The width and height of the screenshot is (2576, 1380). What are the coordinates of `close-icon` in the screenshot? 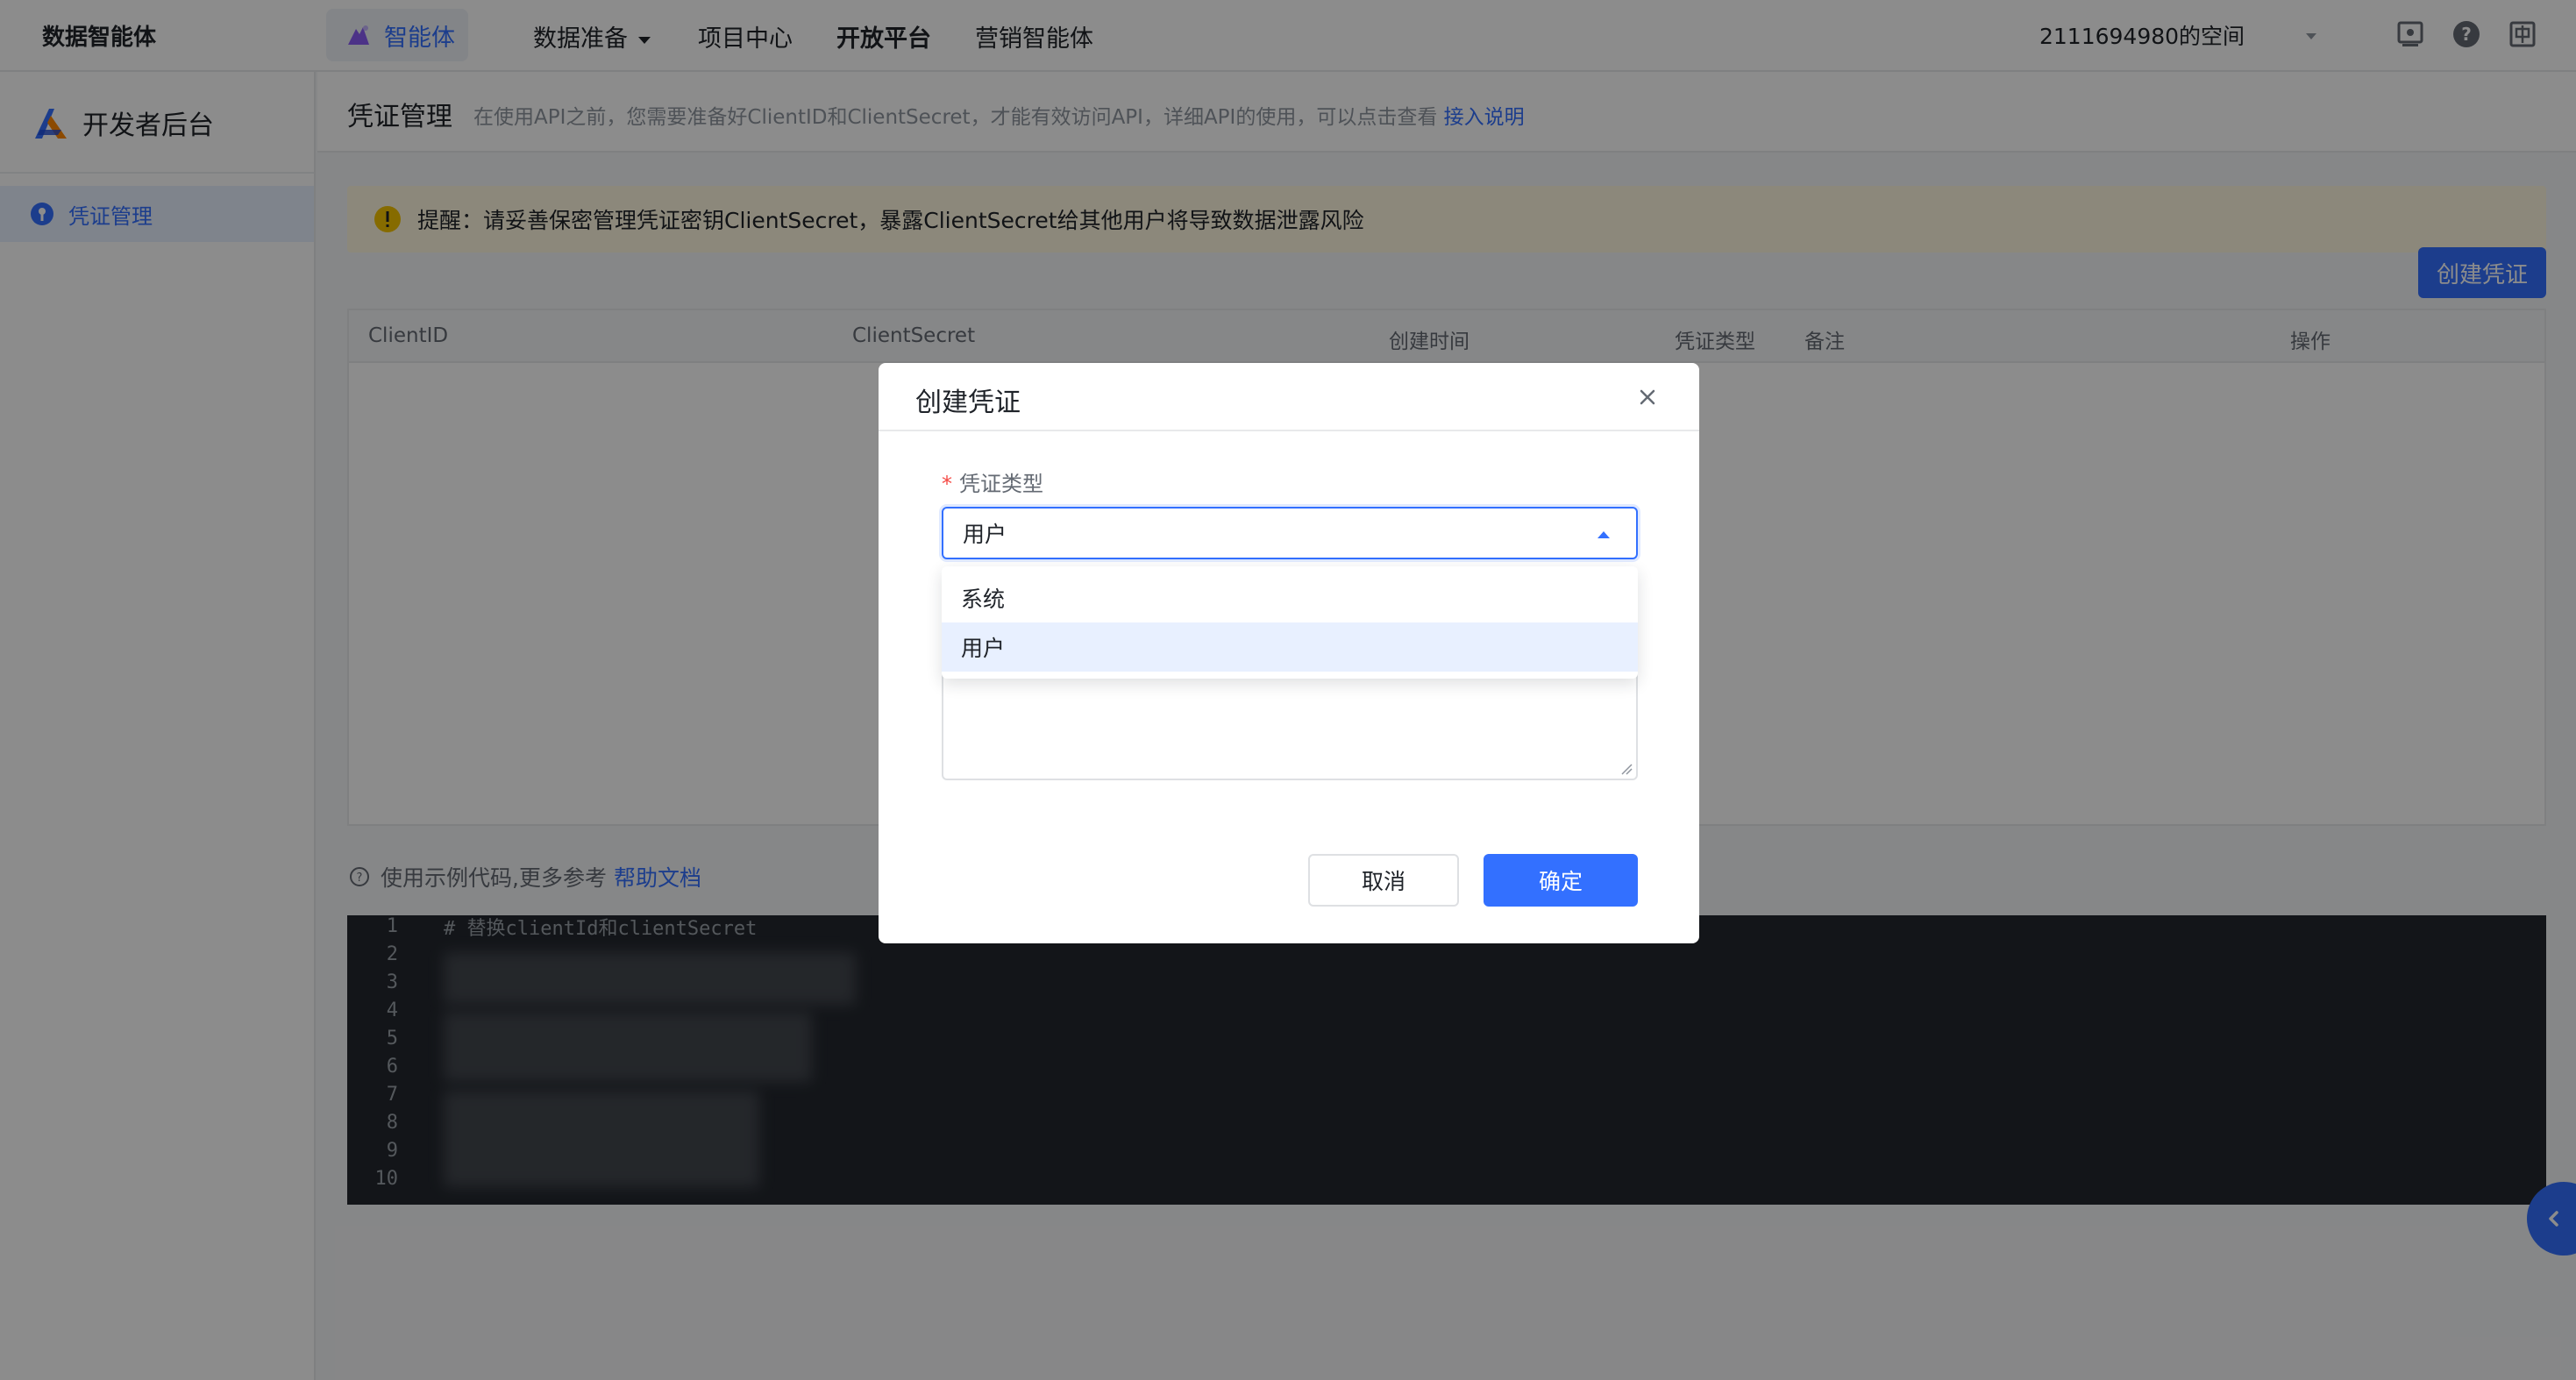 It's located at (1647, 397).